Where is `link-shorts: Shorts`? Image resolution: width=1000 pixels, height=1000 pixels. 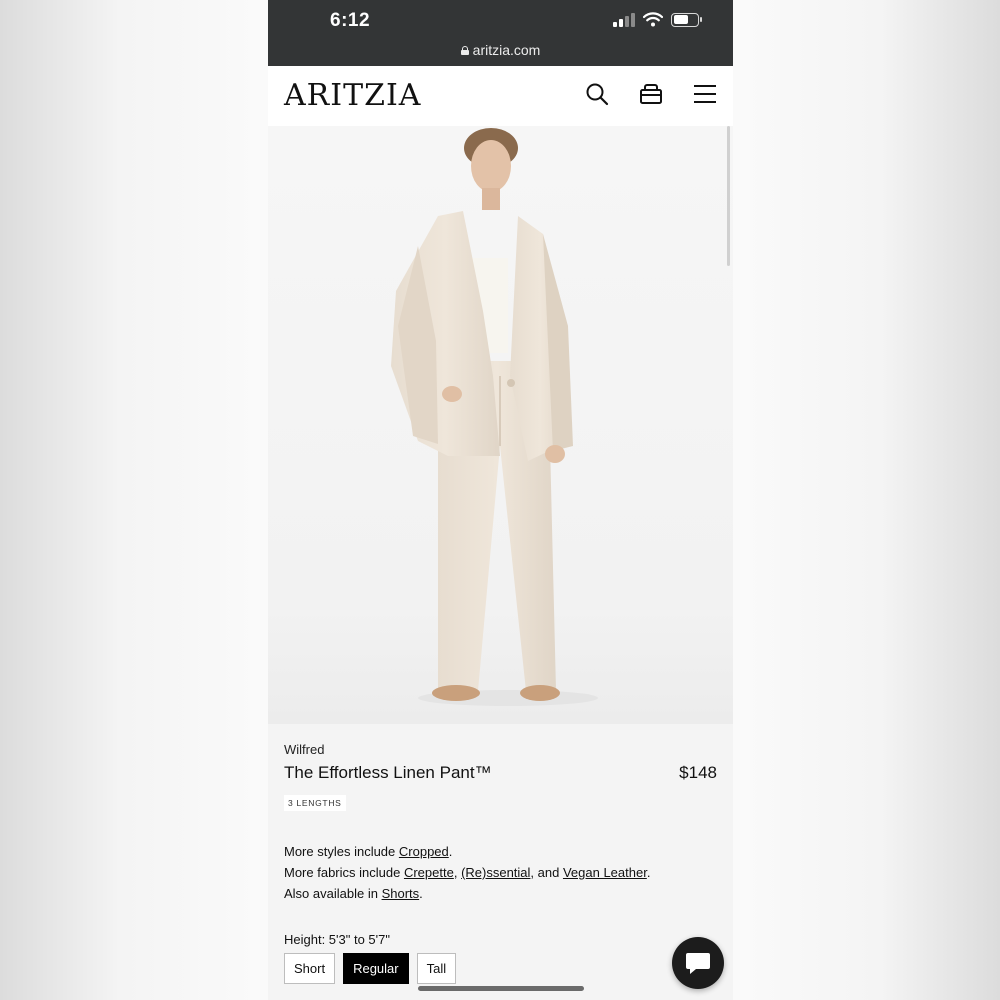
link-shorts: Shorts is located at coordinates (401, 893).